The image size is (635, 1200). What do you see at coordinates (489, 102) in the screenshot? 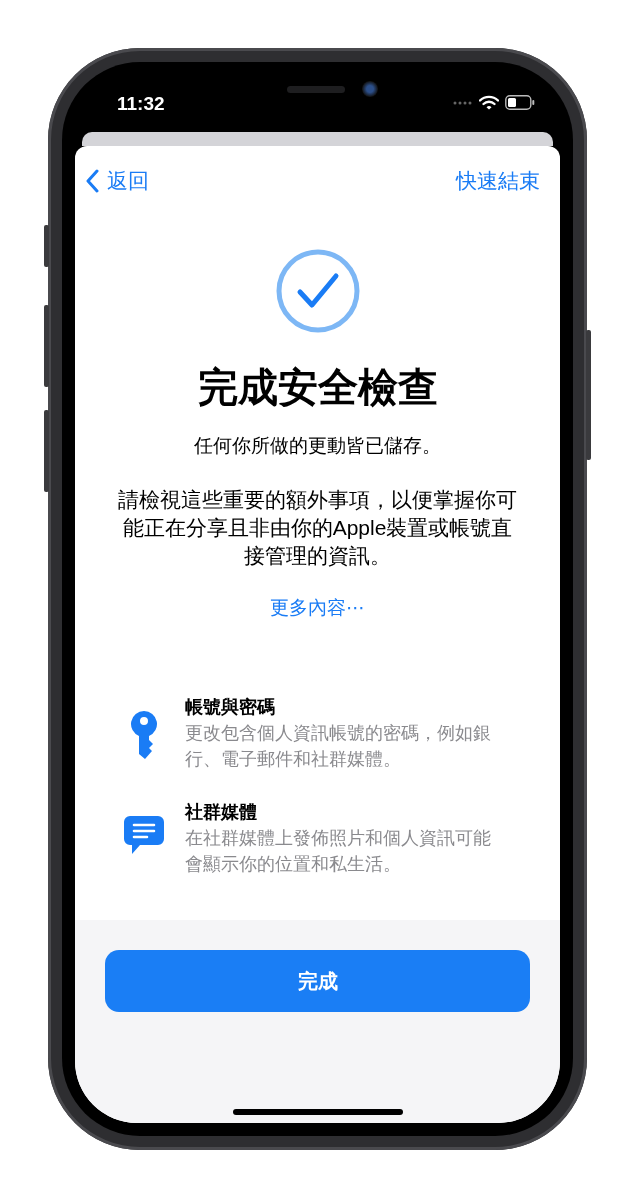
I see `wifi-icon` at bounding box center [489, 102].